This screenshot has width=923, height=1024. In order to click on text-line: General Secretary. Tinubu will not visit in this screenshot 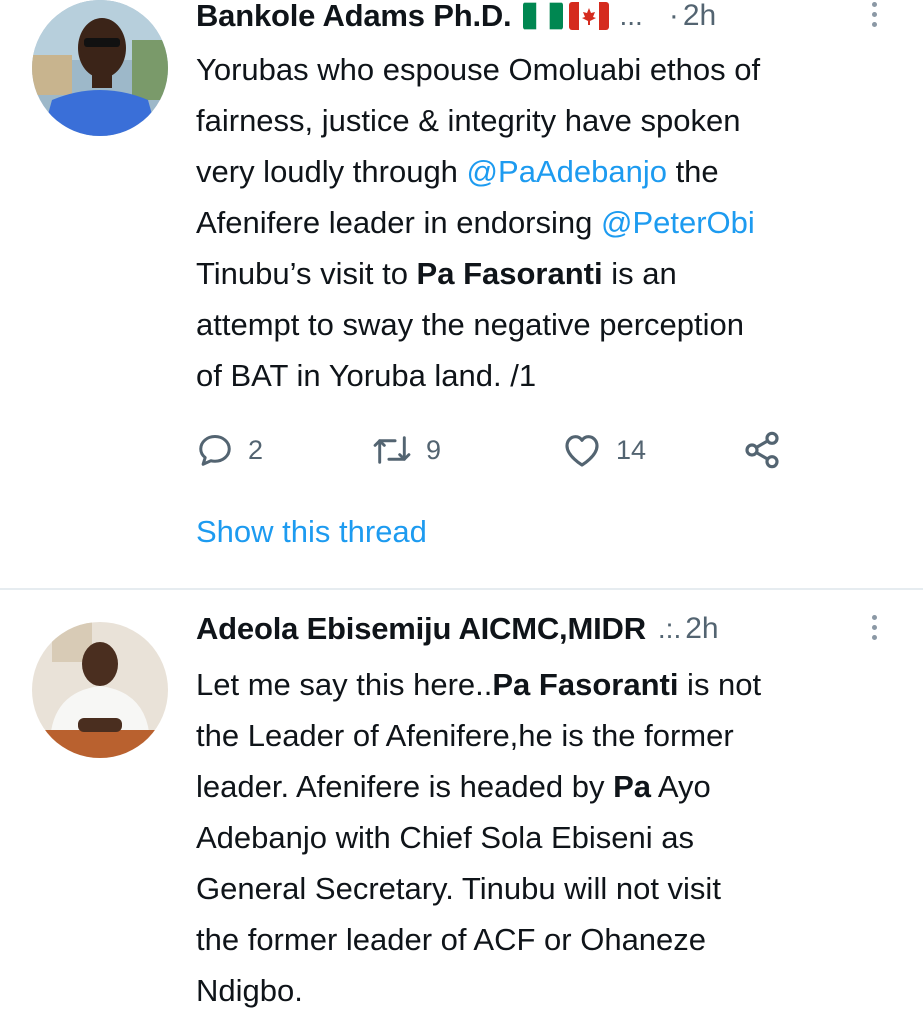, I will do `click(458, 888)`.